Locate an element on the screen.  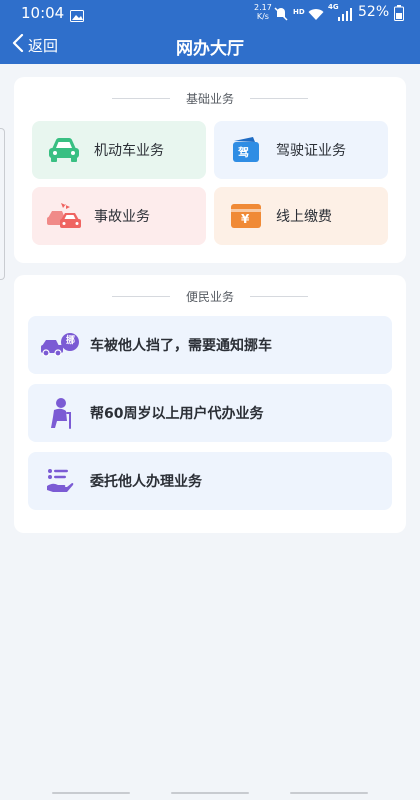
header: 返回 网办大厅 is located at coordinates (210, 45).